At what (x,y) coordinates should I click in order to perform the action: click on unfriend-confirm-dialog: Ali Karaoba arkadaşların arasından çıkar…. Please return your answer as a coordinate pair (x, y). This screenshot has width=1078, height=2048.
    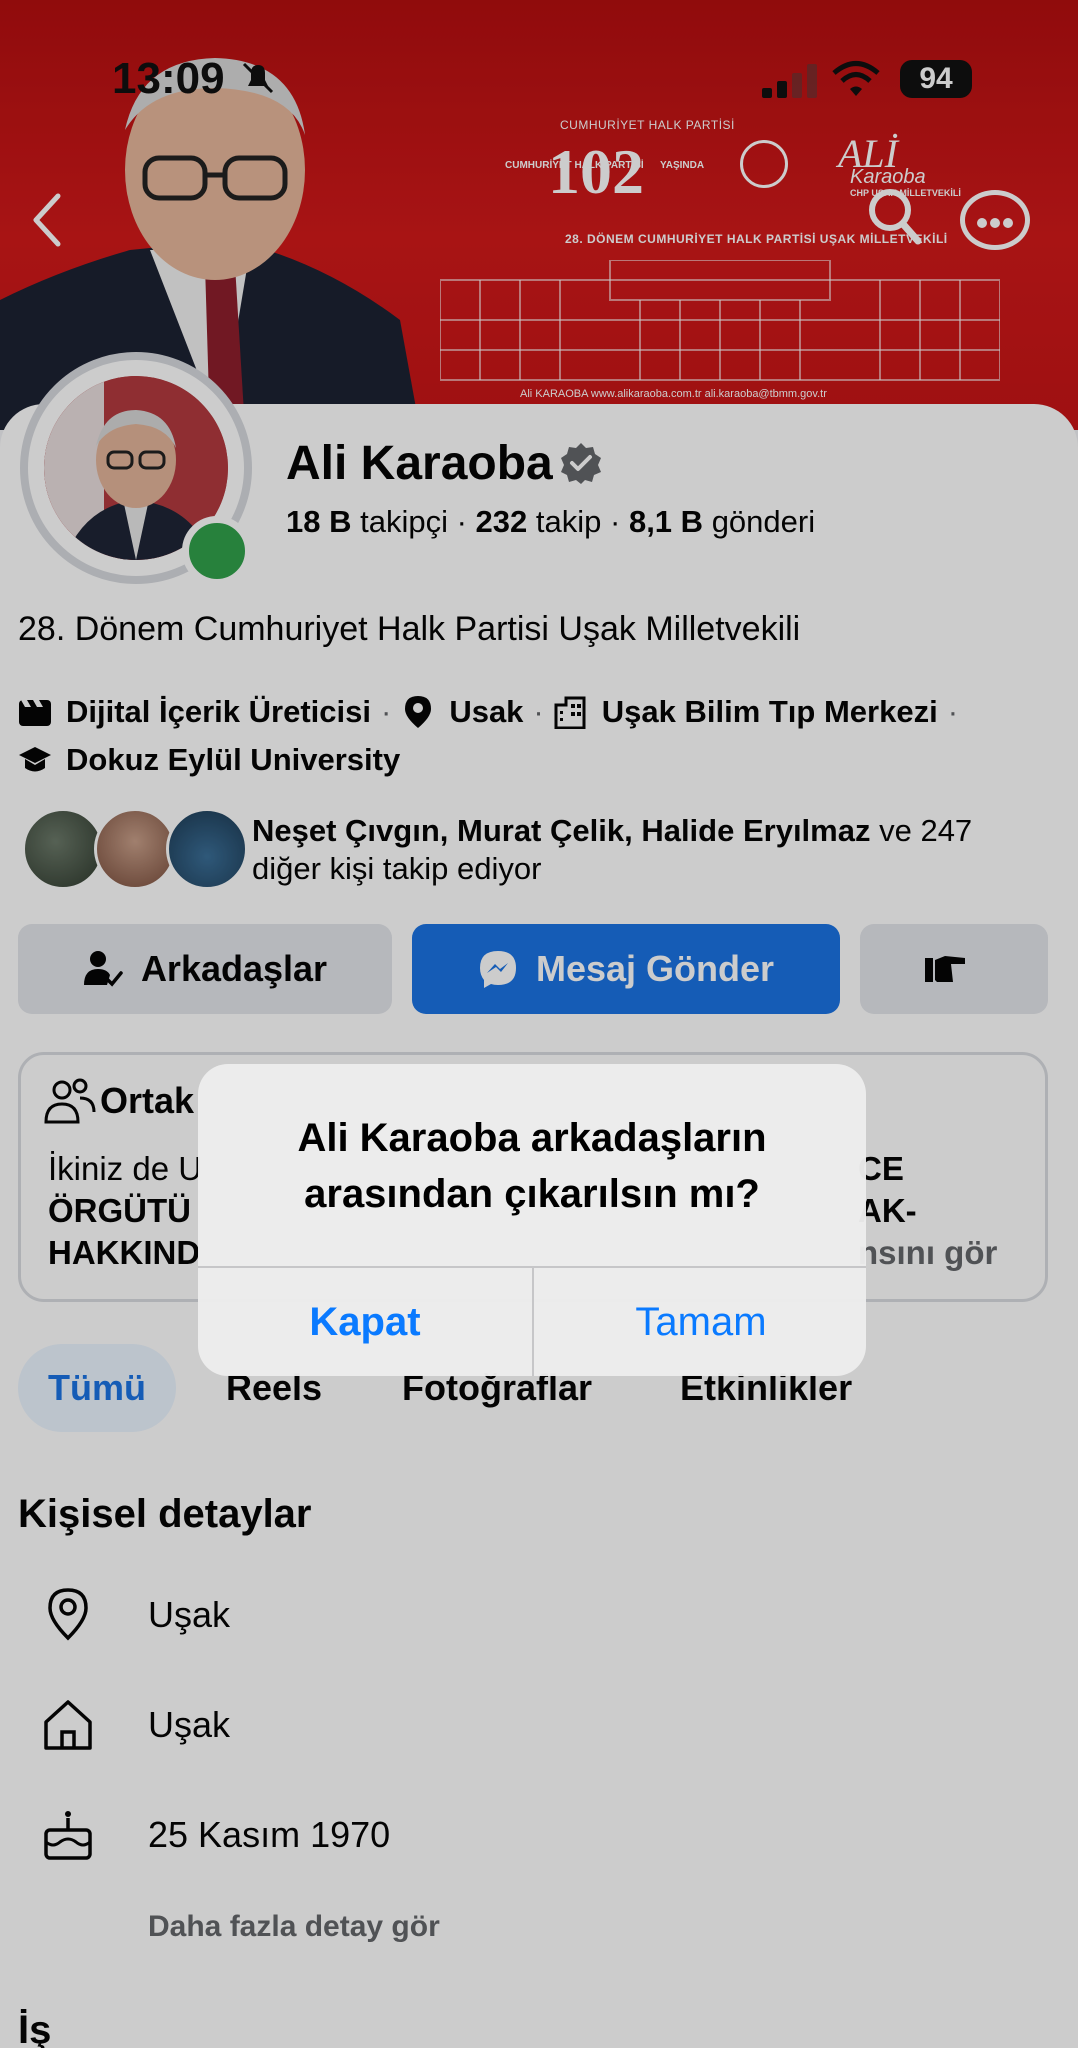
    Looking at the image, I should click on (532, 1220).